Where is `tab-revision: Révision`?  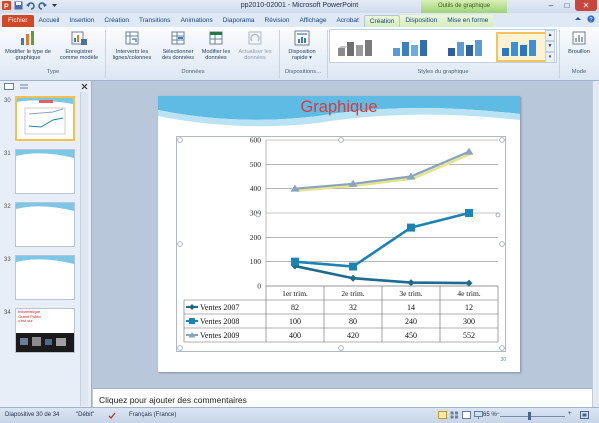
tab-revision: Révision is located at coordinates (277, 21).